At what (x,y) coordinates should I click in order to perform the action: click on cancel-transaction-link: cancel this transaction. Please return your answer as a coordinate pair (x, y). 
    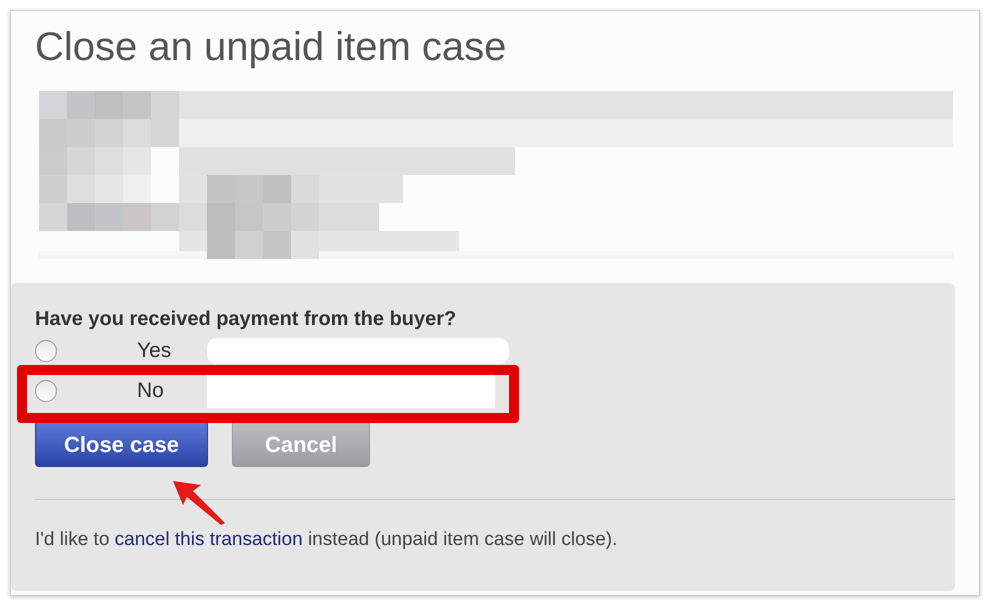
    Looking at the image, I should click on (208, 539).